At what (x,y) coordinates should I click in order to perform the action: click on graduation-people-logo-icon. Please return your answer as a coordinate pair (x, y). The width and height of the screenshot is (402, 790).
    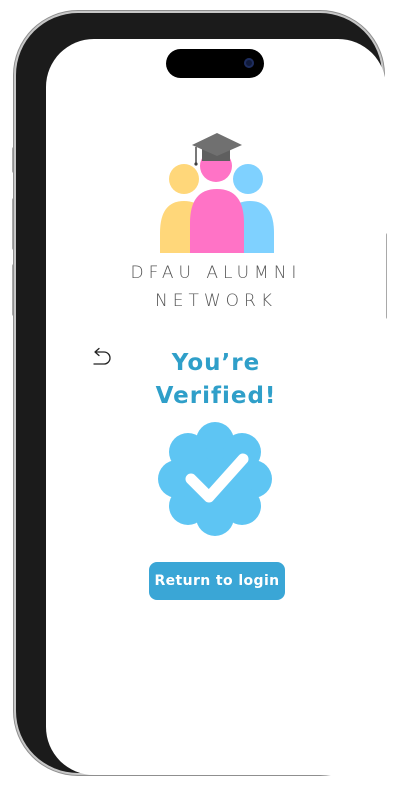
    Looking at the image, I should click on (217, 193).